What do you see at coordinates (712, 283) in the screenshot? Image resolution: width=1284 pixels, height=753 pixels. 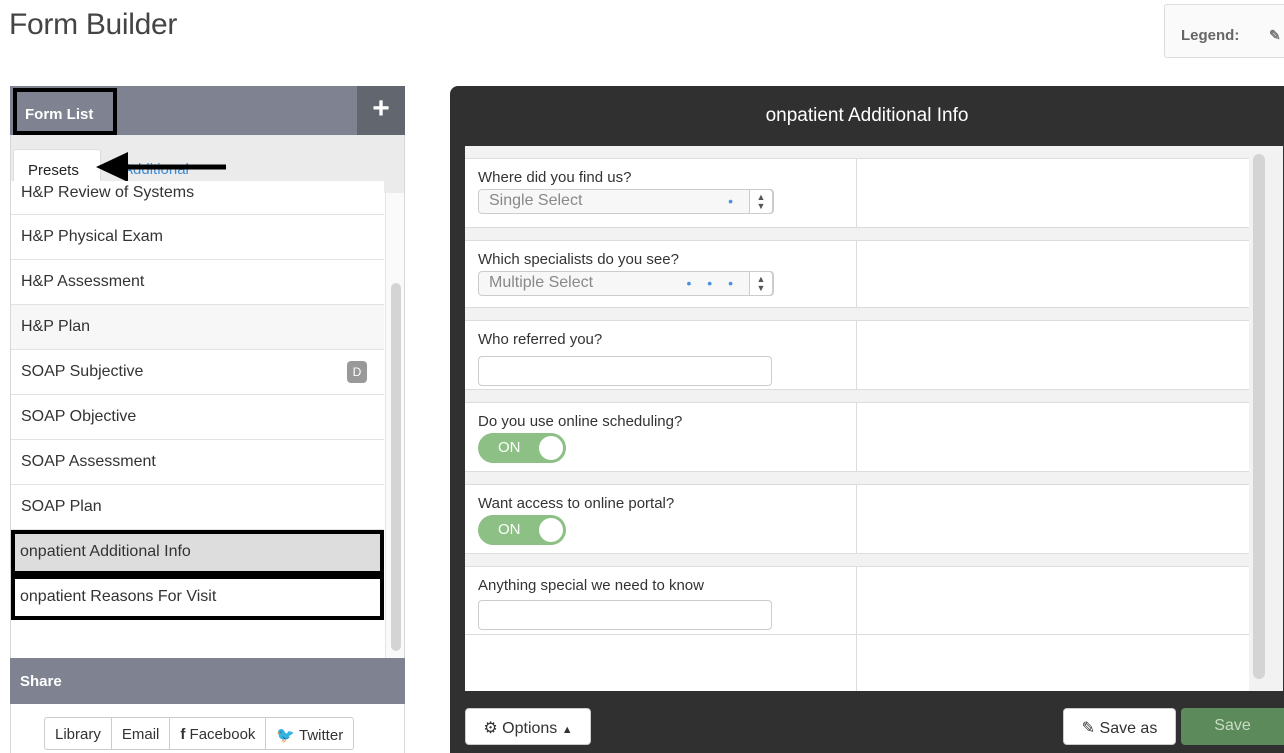 I see `dots-icon: • • •` at bounding box center [712, 283].